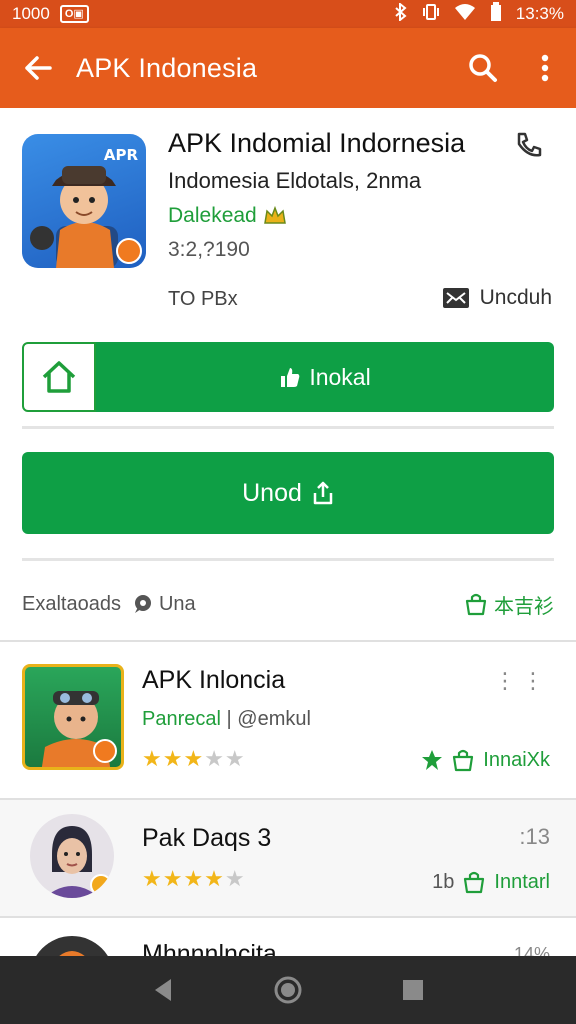  I want to click on download-label: Uncduh, so click(515, 297).